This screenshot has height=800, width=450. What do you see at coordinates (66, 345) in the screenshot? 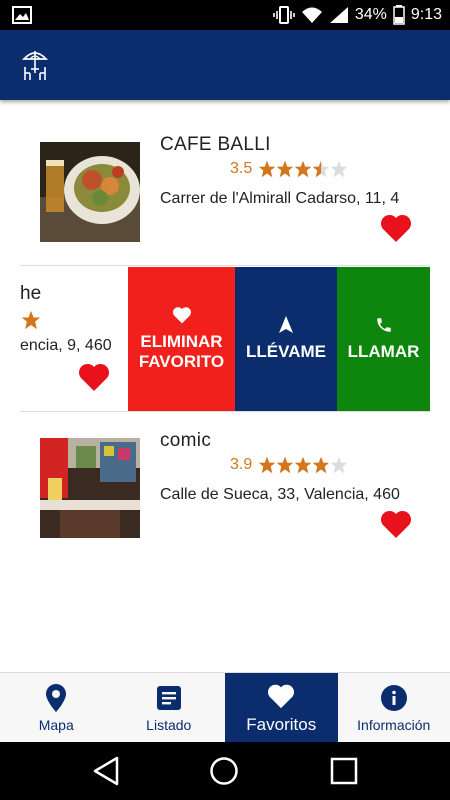
I see `place-address: encia, 9, 460` at bounding box center [66, 345].